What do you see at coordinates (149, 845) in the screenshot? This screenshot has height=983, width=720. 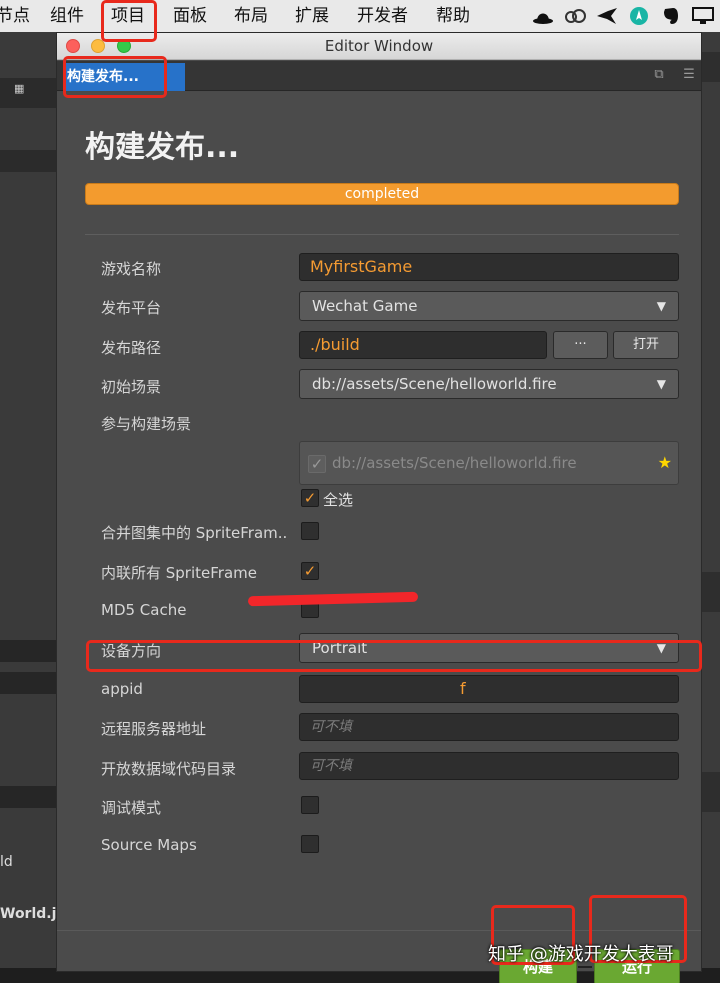 I see `sourcemaps-label: Source Maps` at bounding box center [149, 845].